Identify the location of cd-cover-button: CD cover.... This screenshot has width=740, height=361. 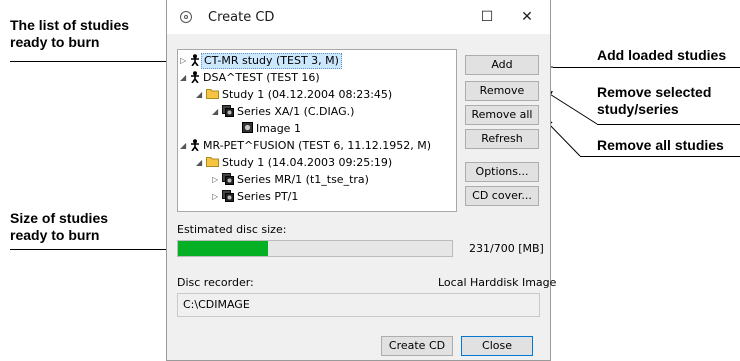
(502, 196).